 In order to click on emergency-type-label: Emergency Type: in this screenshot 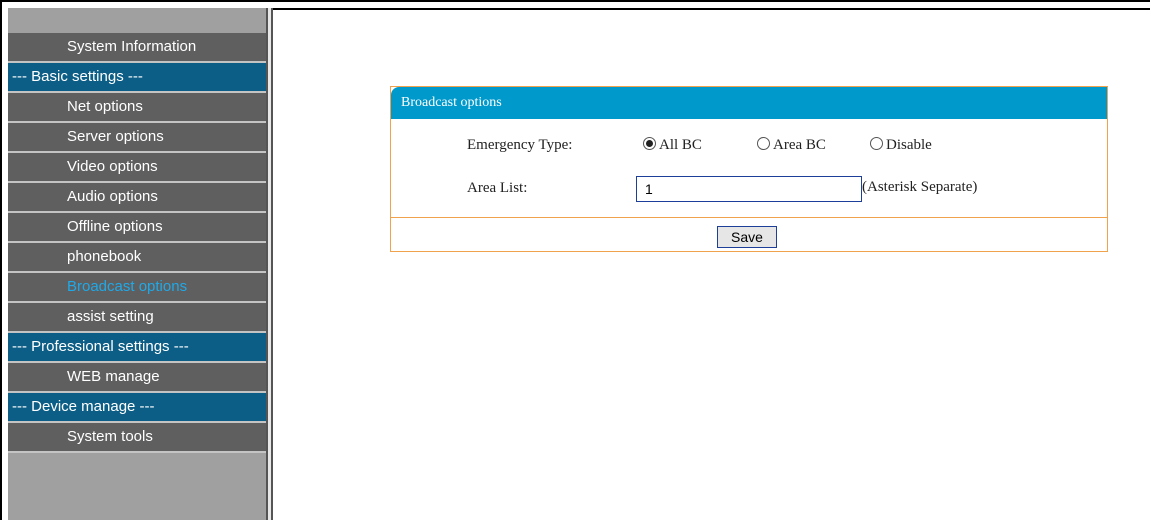, I will do `click(520, 145)`.